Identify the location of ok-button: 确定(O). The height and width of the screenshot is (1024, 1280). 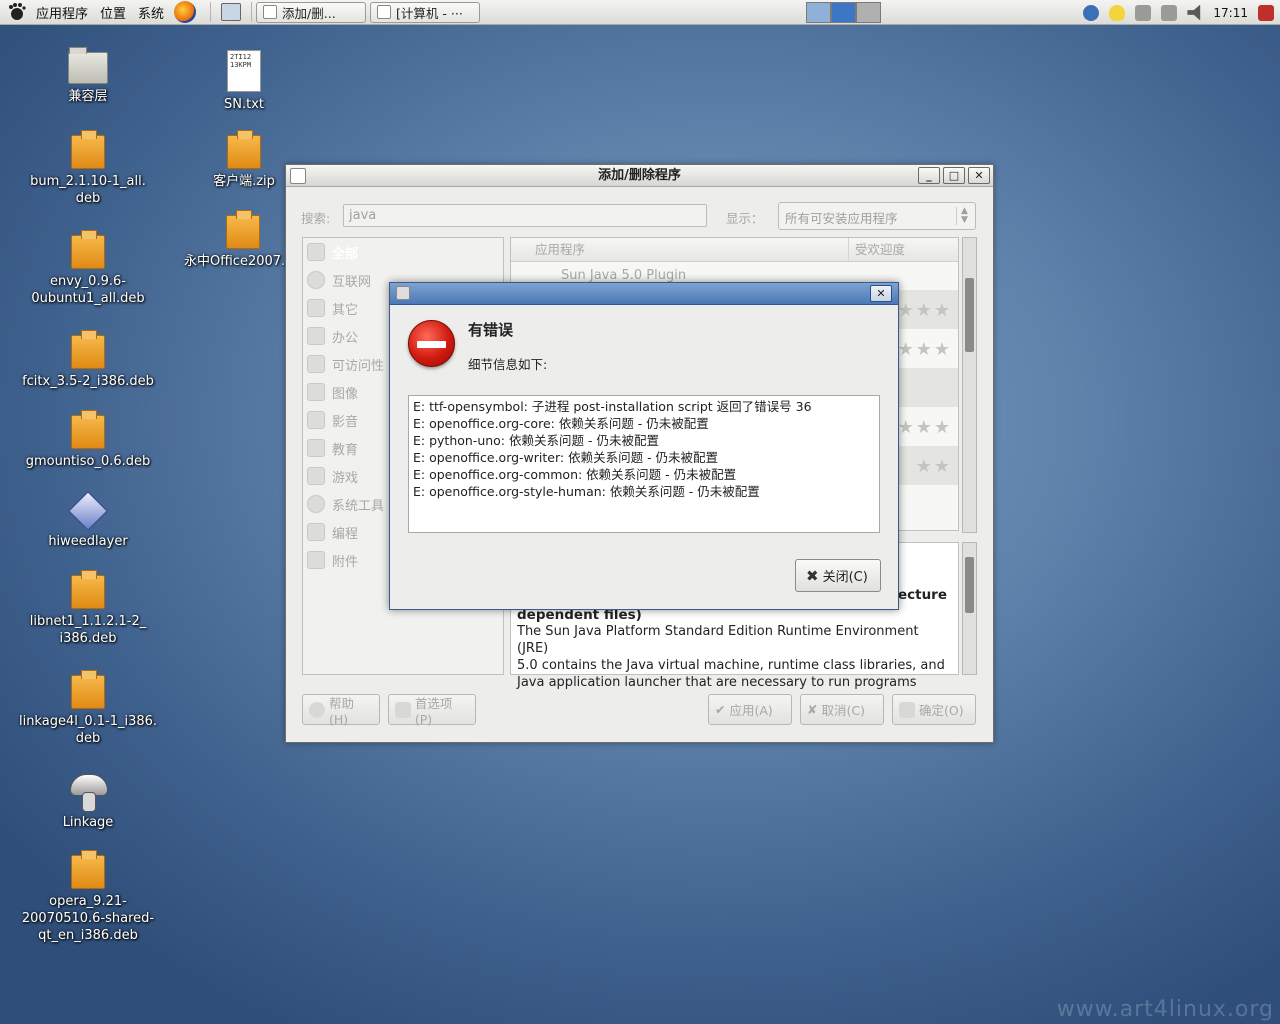
(934, 709).